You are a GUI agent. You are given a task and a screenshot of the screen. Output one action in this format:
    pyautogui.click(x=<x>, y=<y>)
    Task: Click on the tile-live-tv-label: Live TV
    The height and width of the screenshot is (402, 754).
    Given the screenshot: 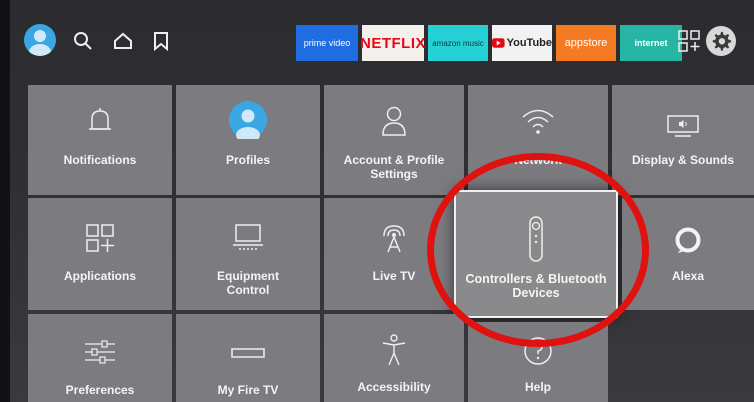 What is the action you would take?
    pyautogui.click(x=394, y=276)
    